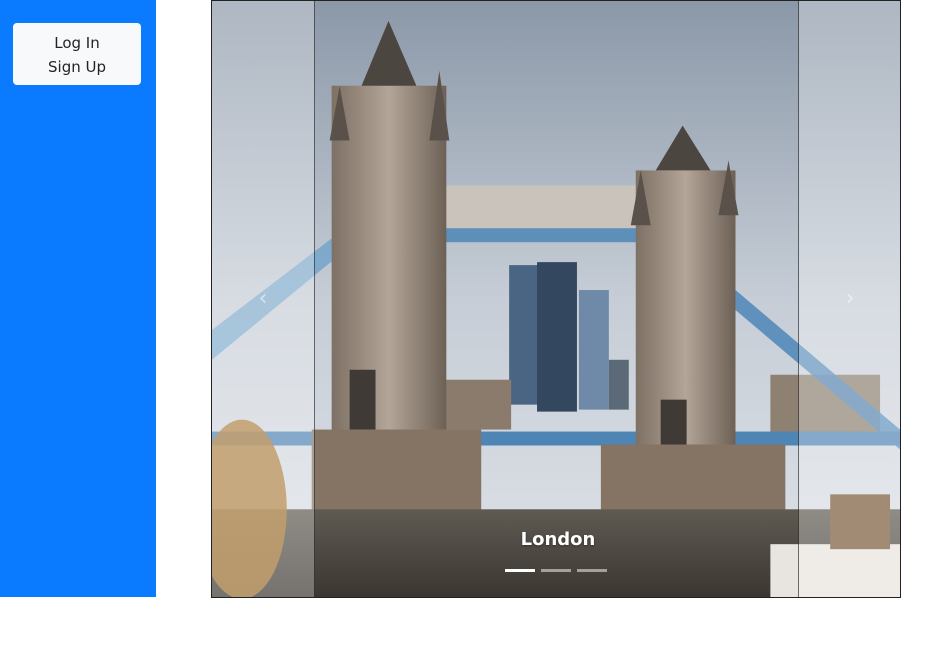 This screenshot has height=645, width=927. What do you see at coordinates (558, 539) in the screenshot?
I see `slide-caption: London` at bounding box center [558, 539].